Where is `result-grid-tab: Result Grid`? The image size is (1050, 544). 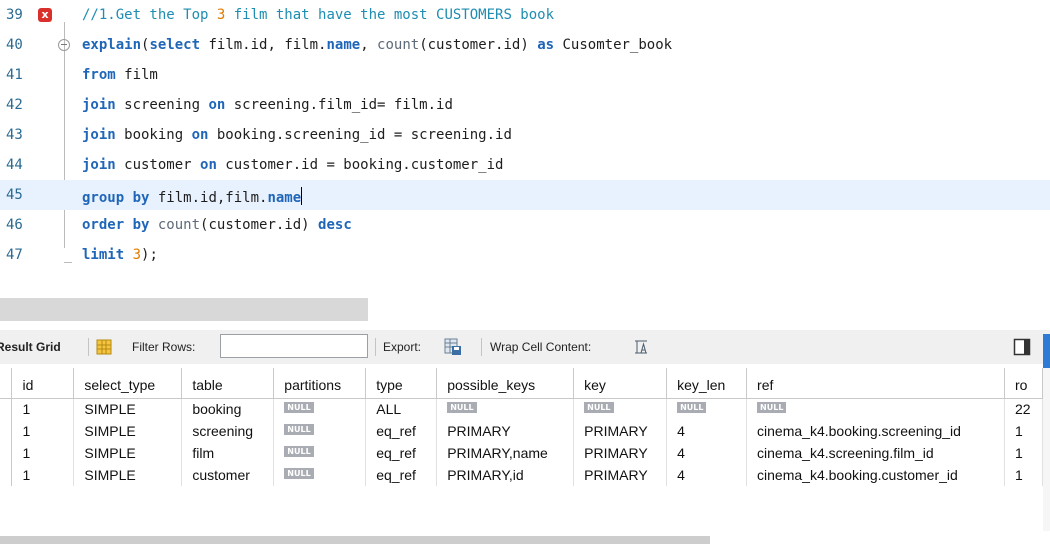
result-grid-tab: Result Grid is located at coordinates (30, 347).